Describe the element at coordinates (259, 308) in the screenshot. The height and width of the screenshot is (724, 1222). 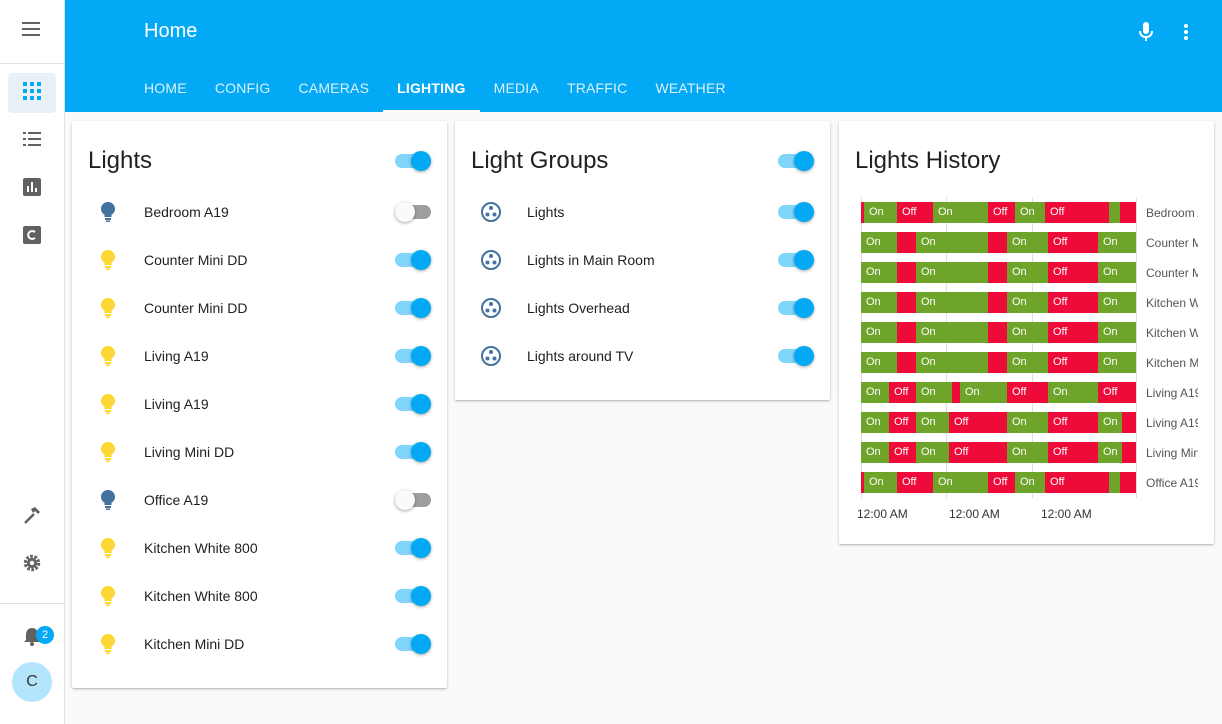
I see `light-row: Counter Mini DD` at that location.